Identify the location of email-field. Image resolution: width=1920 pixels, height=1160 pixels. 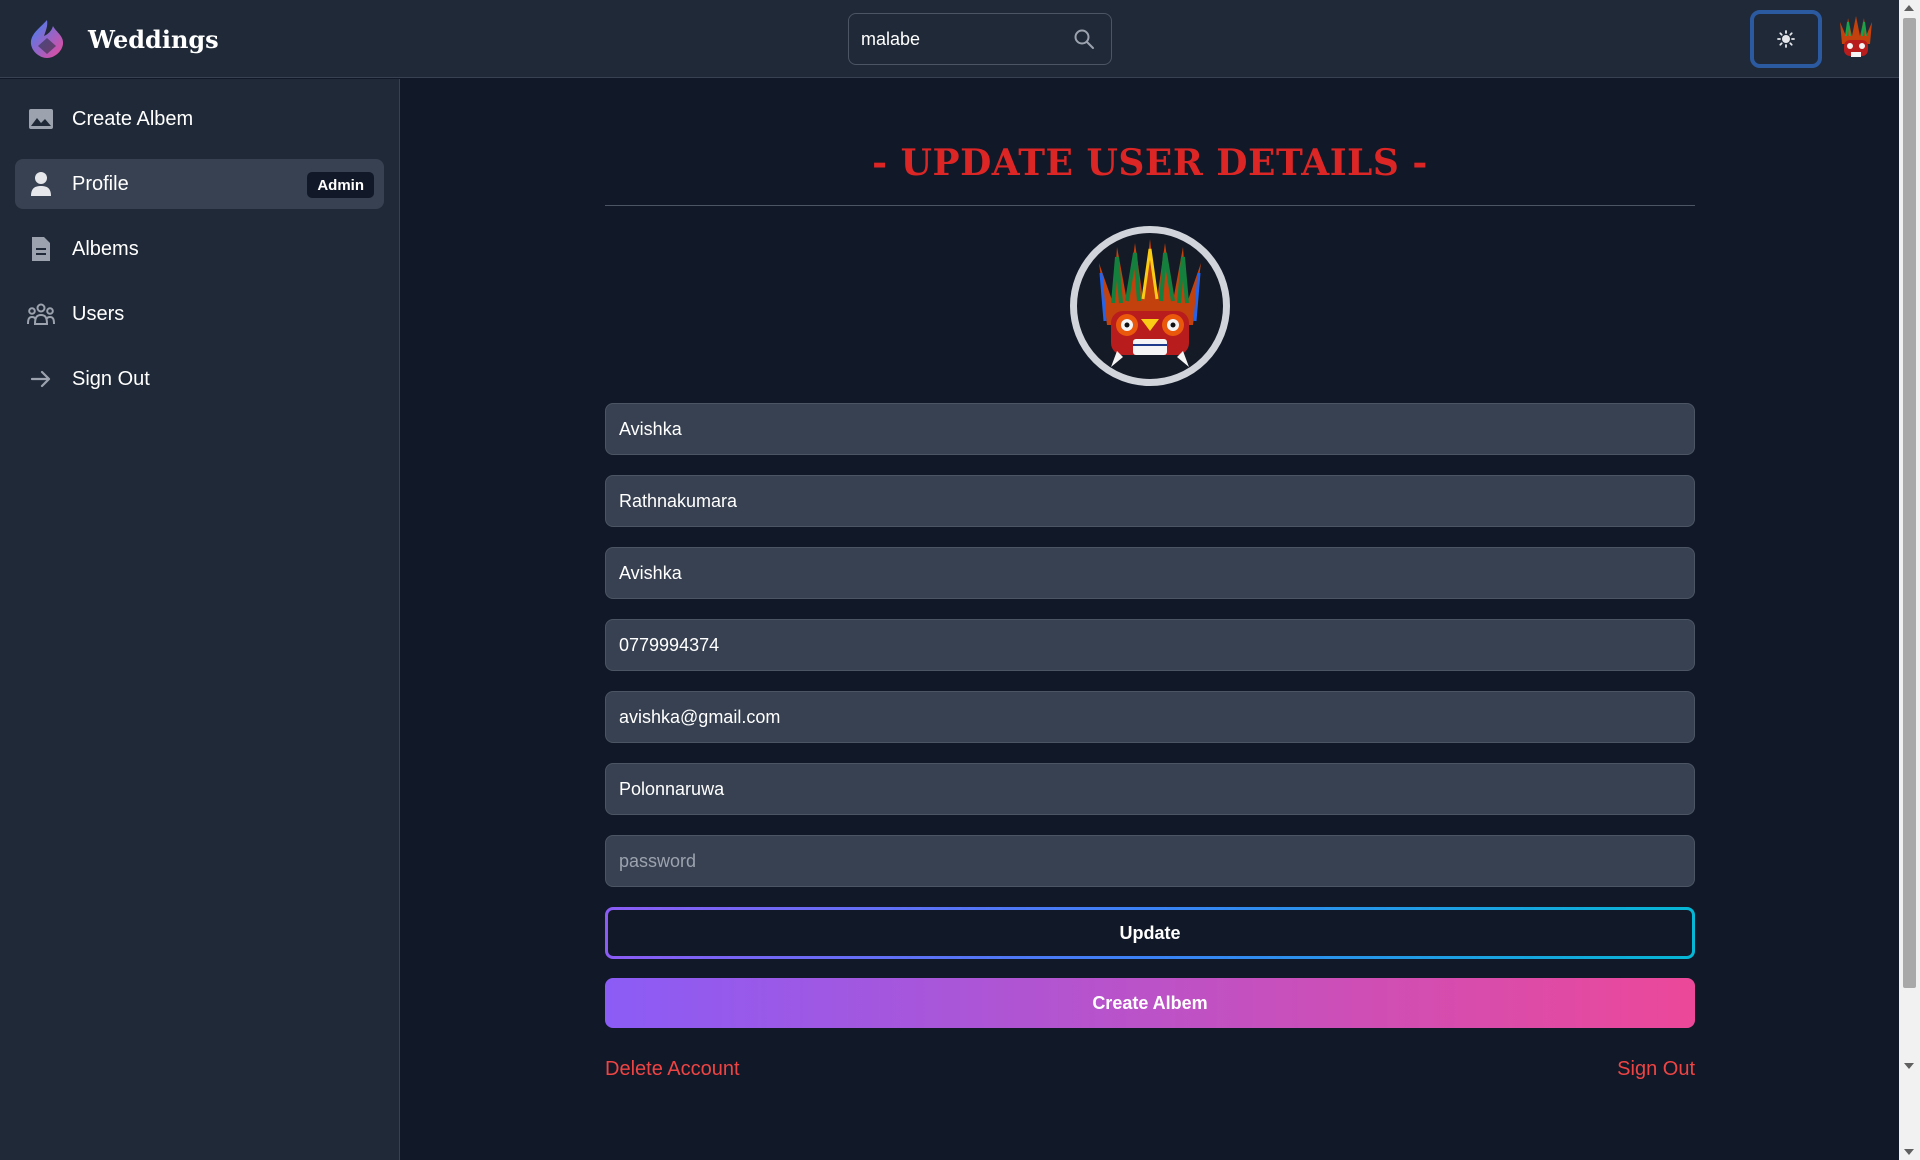
(1150, 717).